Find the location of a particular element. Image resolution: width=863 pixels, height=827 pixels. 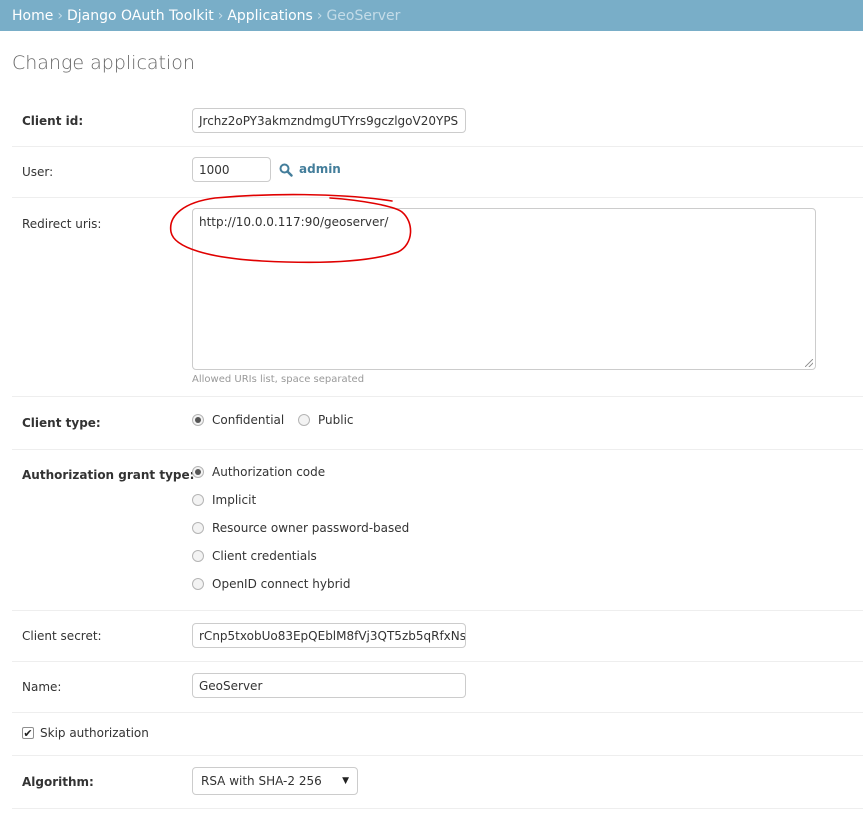

user-label: User: is located at coordinates (38, 172).